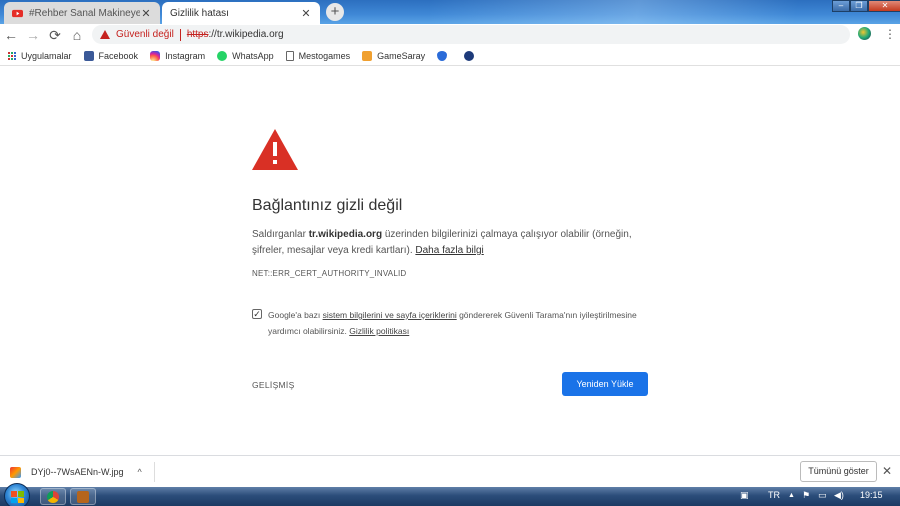 The width and height of the screenshot is (900, 506). What do you see at coordinates (806, 495) in the screenshot?
I see `flag-icon: ⚑` at bounding box center [806, 495].